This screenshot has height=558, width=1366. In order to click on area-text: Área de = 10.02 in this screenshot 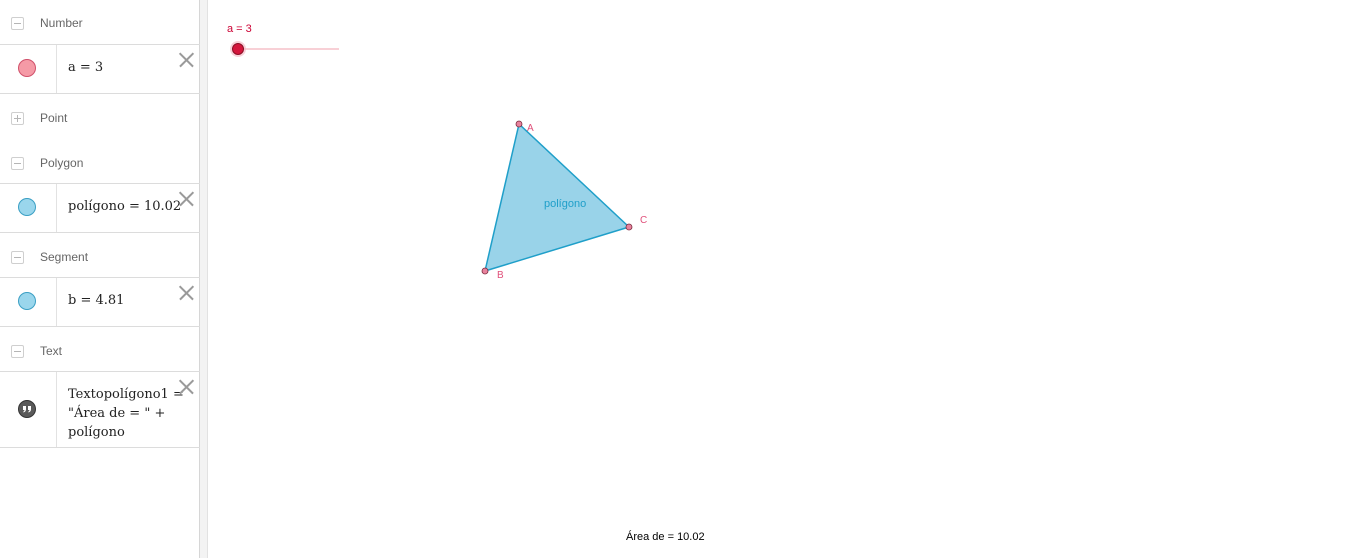, I will do `click(665, 537)`.